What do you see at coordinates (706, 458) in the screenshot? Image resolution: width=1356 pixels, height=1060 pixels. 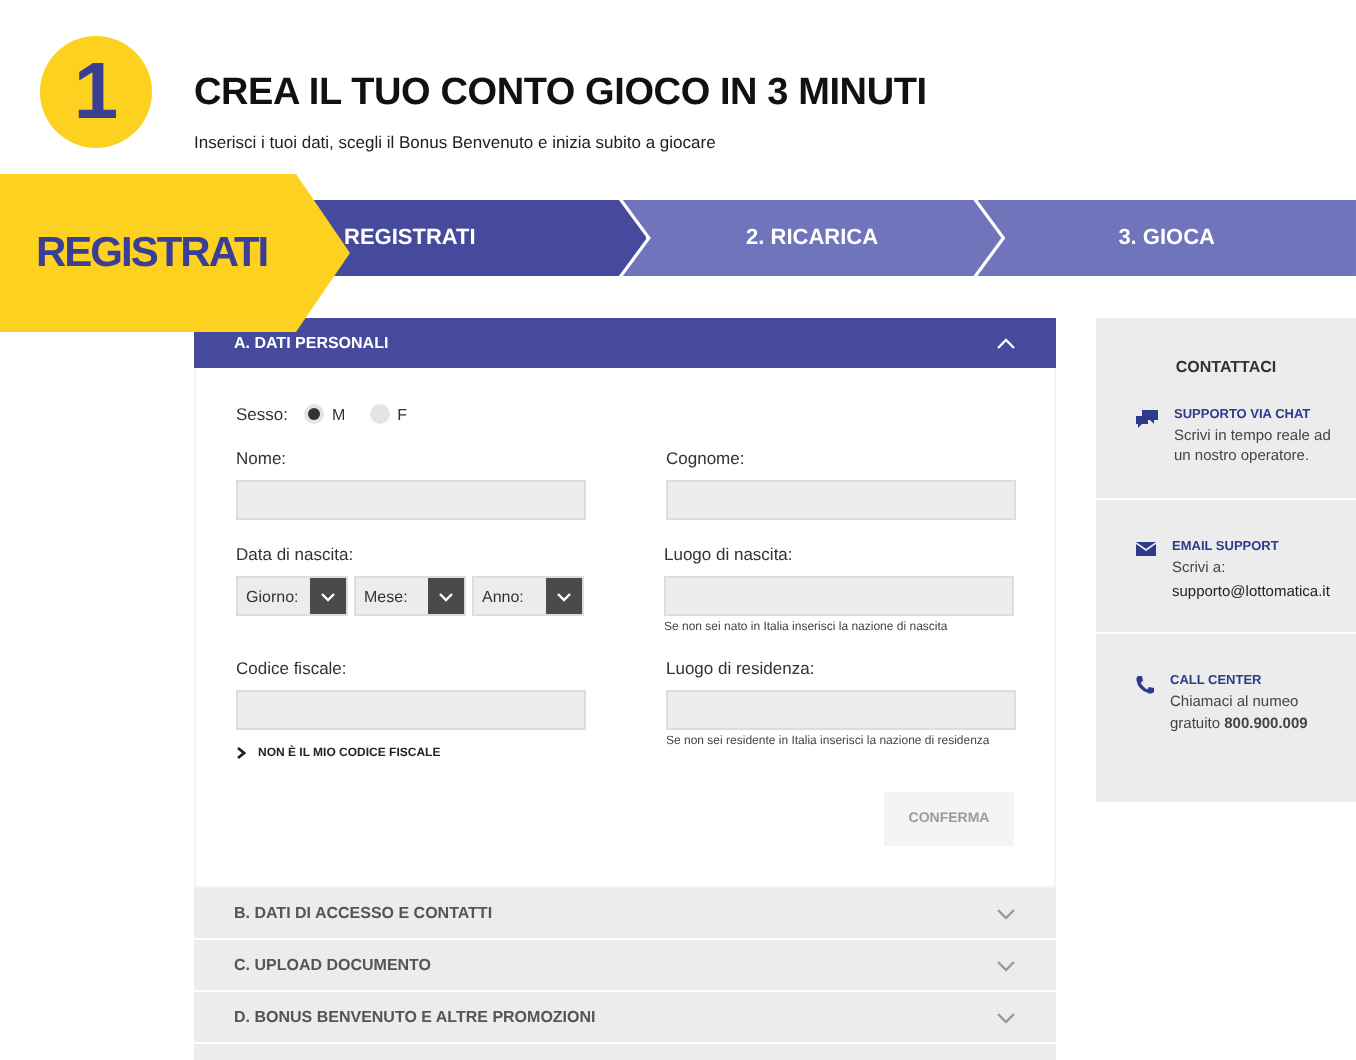 I see `field-label: Cognome:` at bounding box center [706, 458].